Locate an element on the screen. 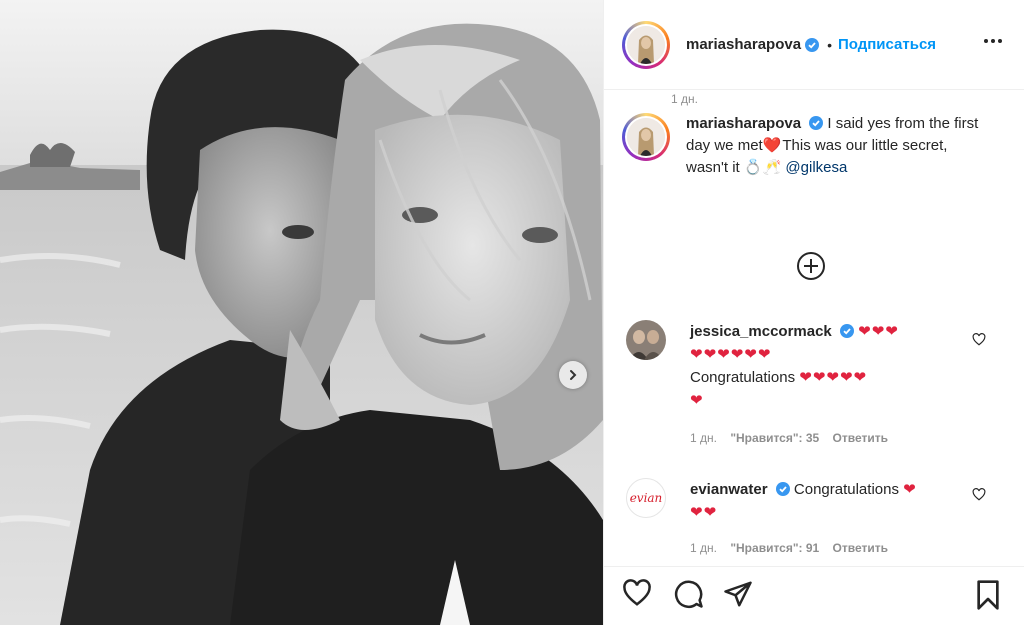 The width and height of the screenshot is (1024, 625). next-photo-button is located at coordinates (573, 375).